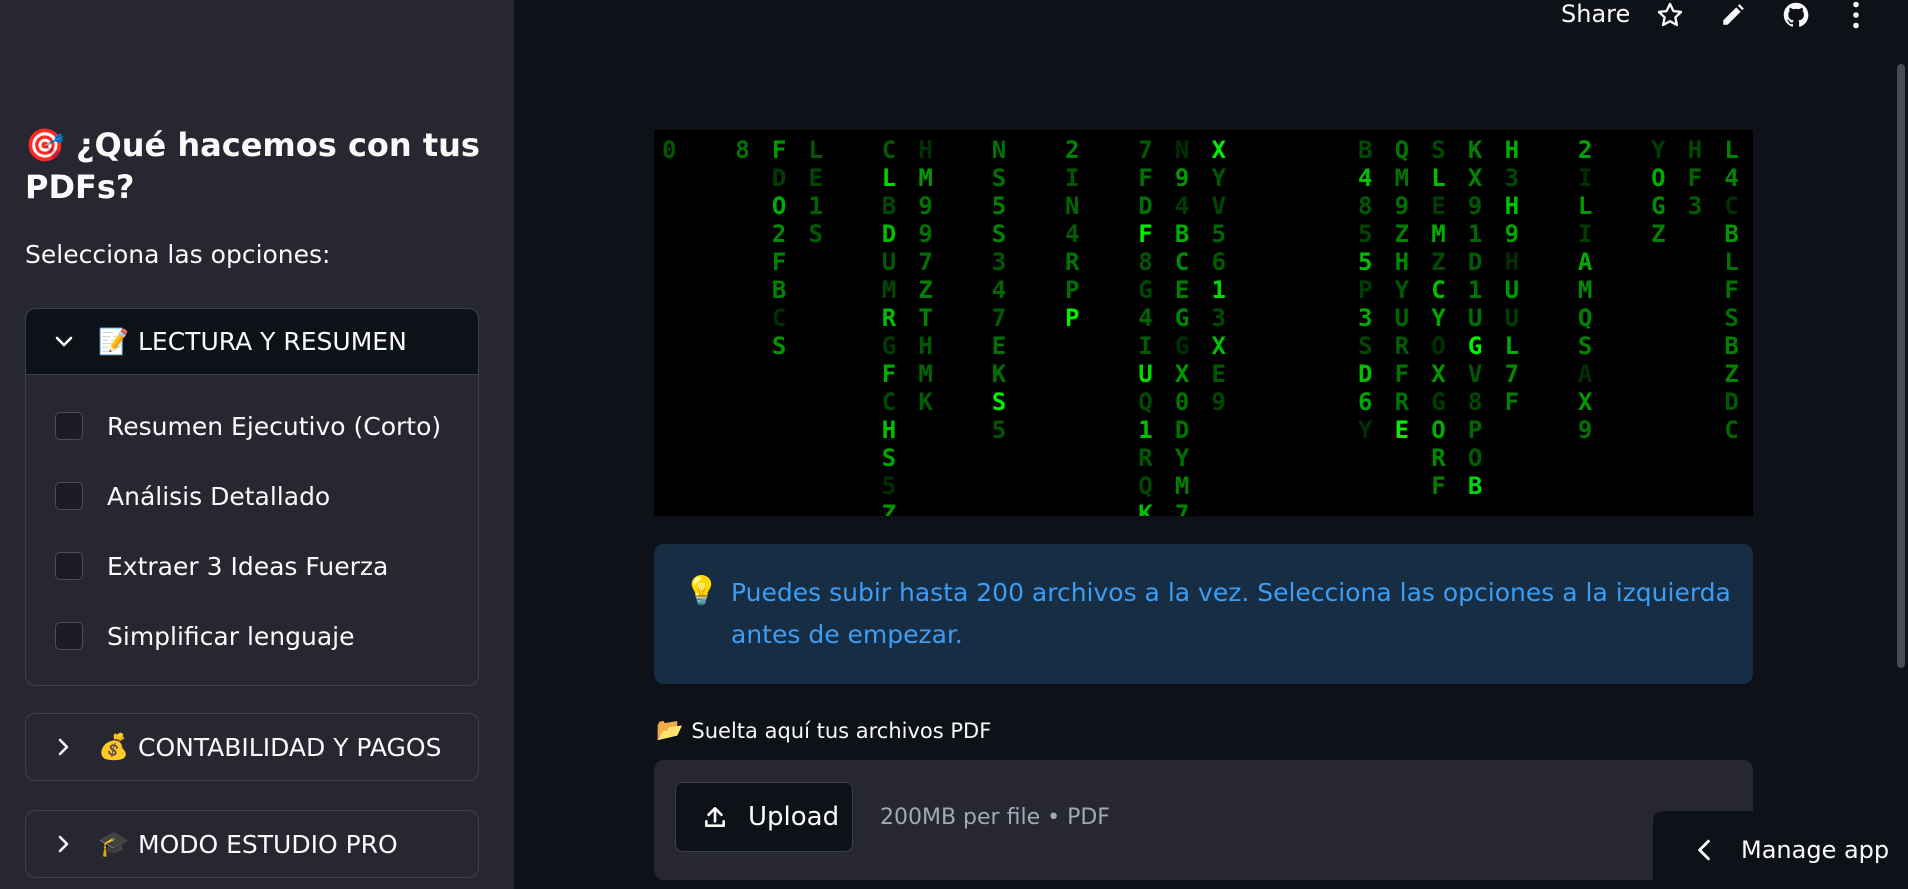 The image size is (1908, 889). I want to click on matrix-column: B4855P3SD6Y, so click(1365, 290).